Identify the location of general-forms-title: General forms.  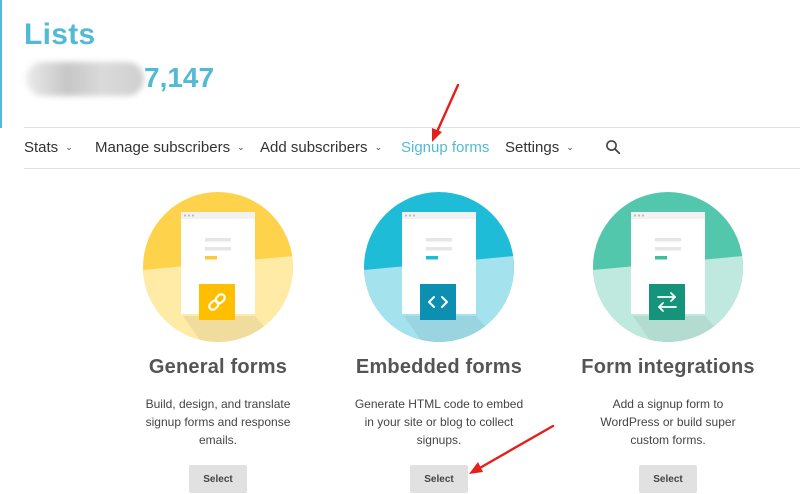
(218, 367).